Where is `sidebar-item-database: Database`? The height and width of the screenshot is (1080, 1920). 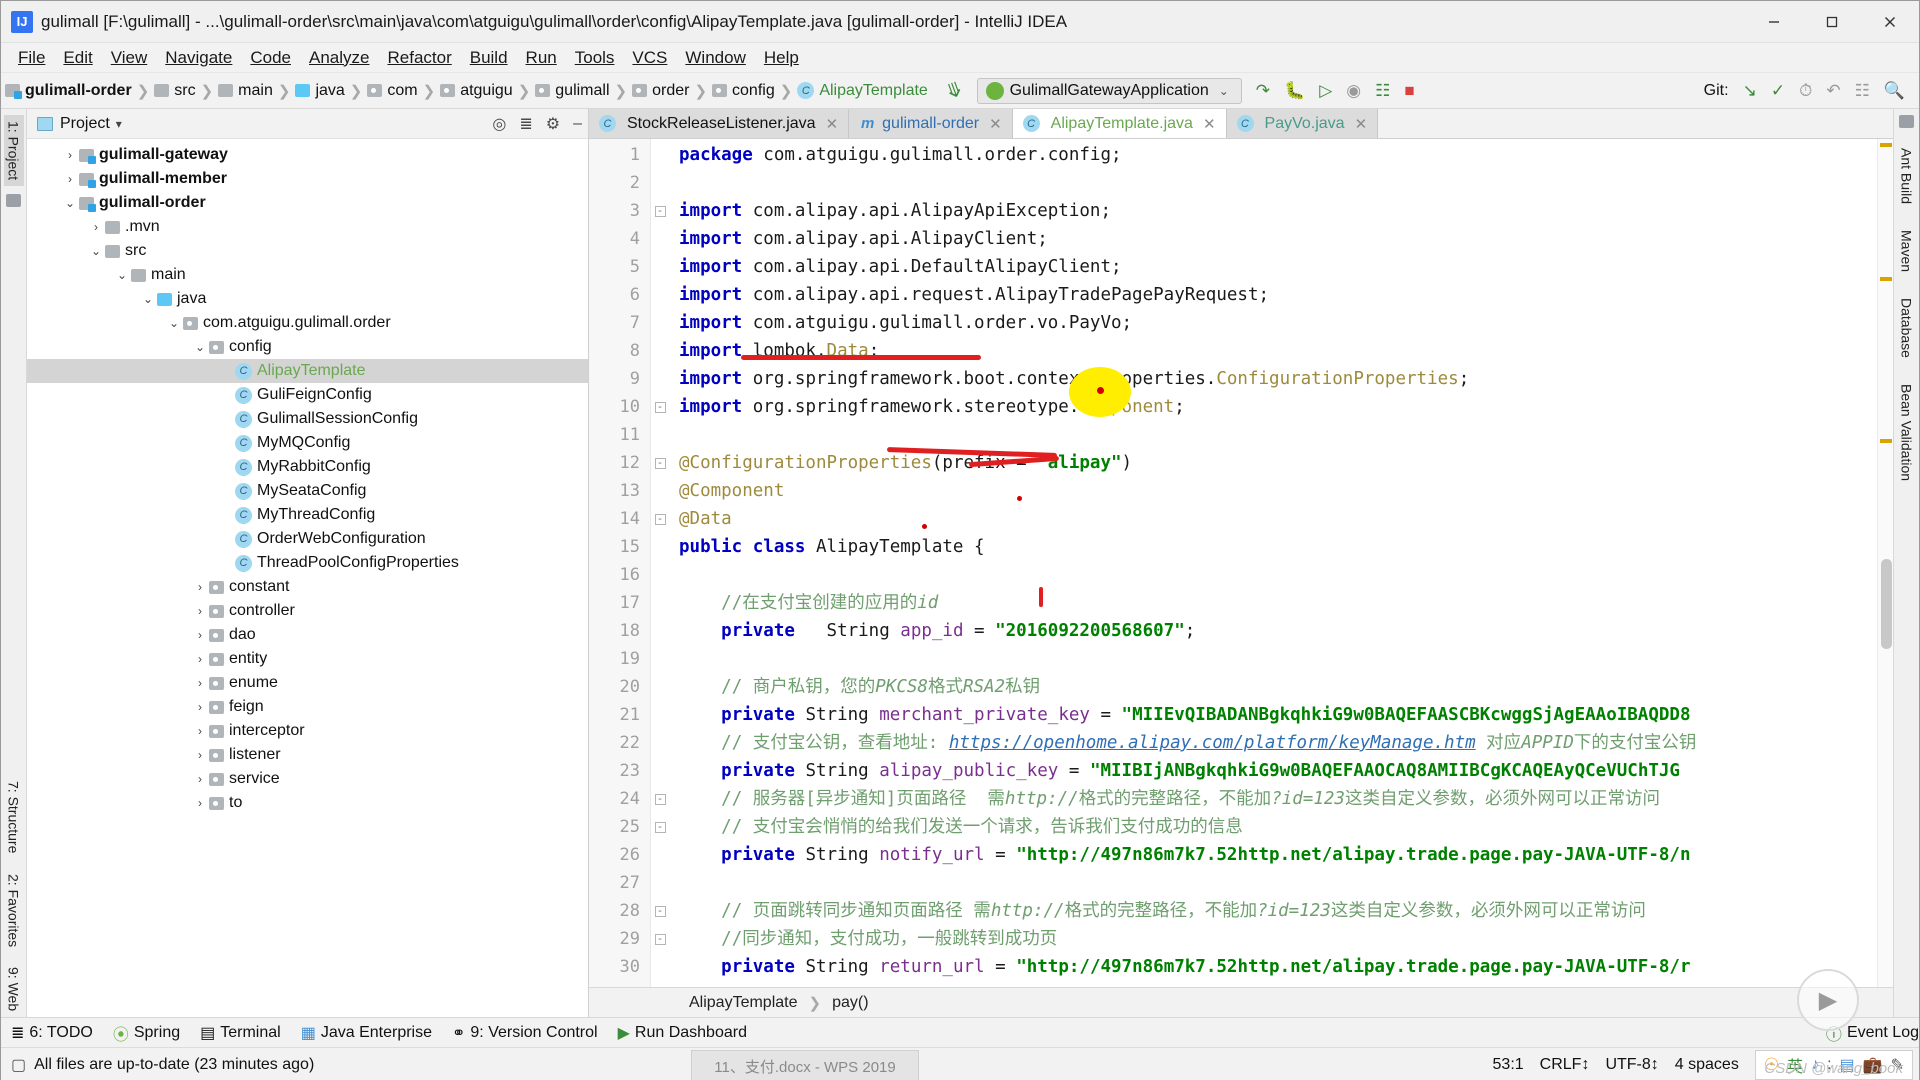
sidebar-item-database: Database is located at coordinates (1907, 328).